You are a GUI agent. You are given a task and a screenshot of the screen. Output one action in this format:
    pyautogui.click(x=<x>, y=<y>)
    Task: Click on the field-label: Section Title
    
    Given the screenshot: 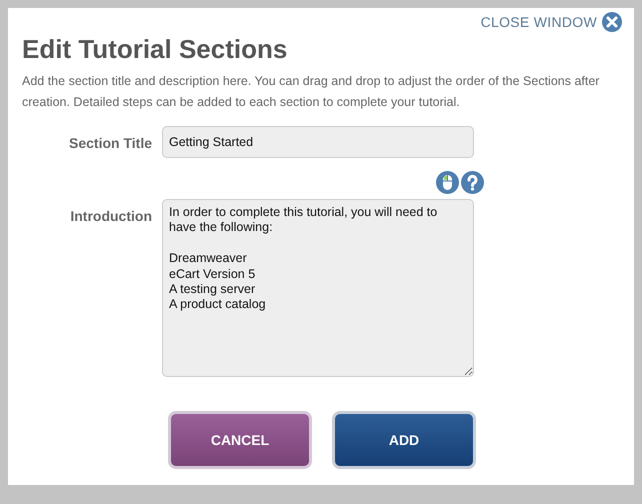 What is the action you would take?
    pyautogui.click(x=110, y=143)
    